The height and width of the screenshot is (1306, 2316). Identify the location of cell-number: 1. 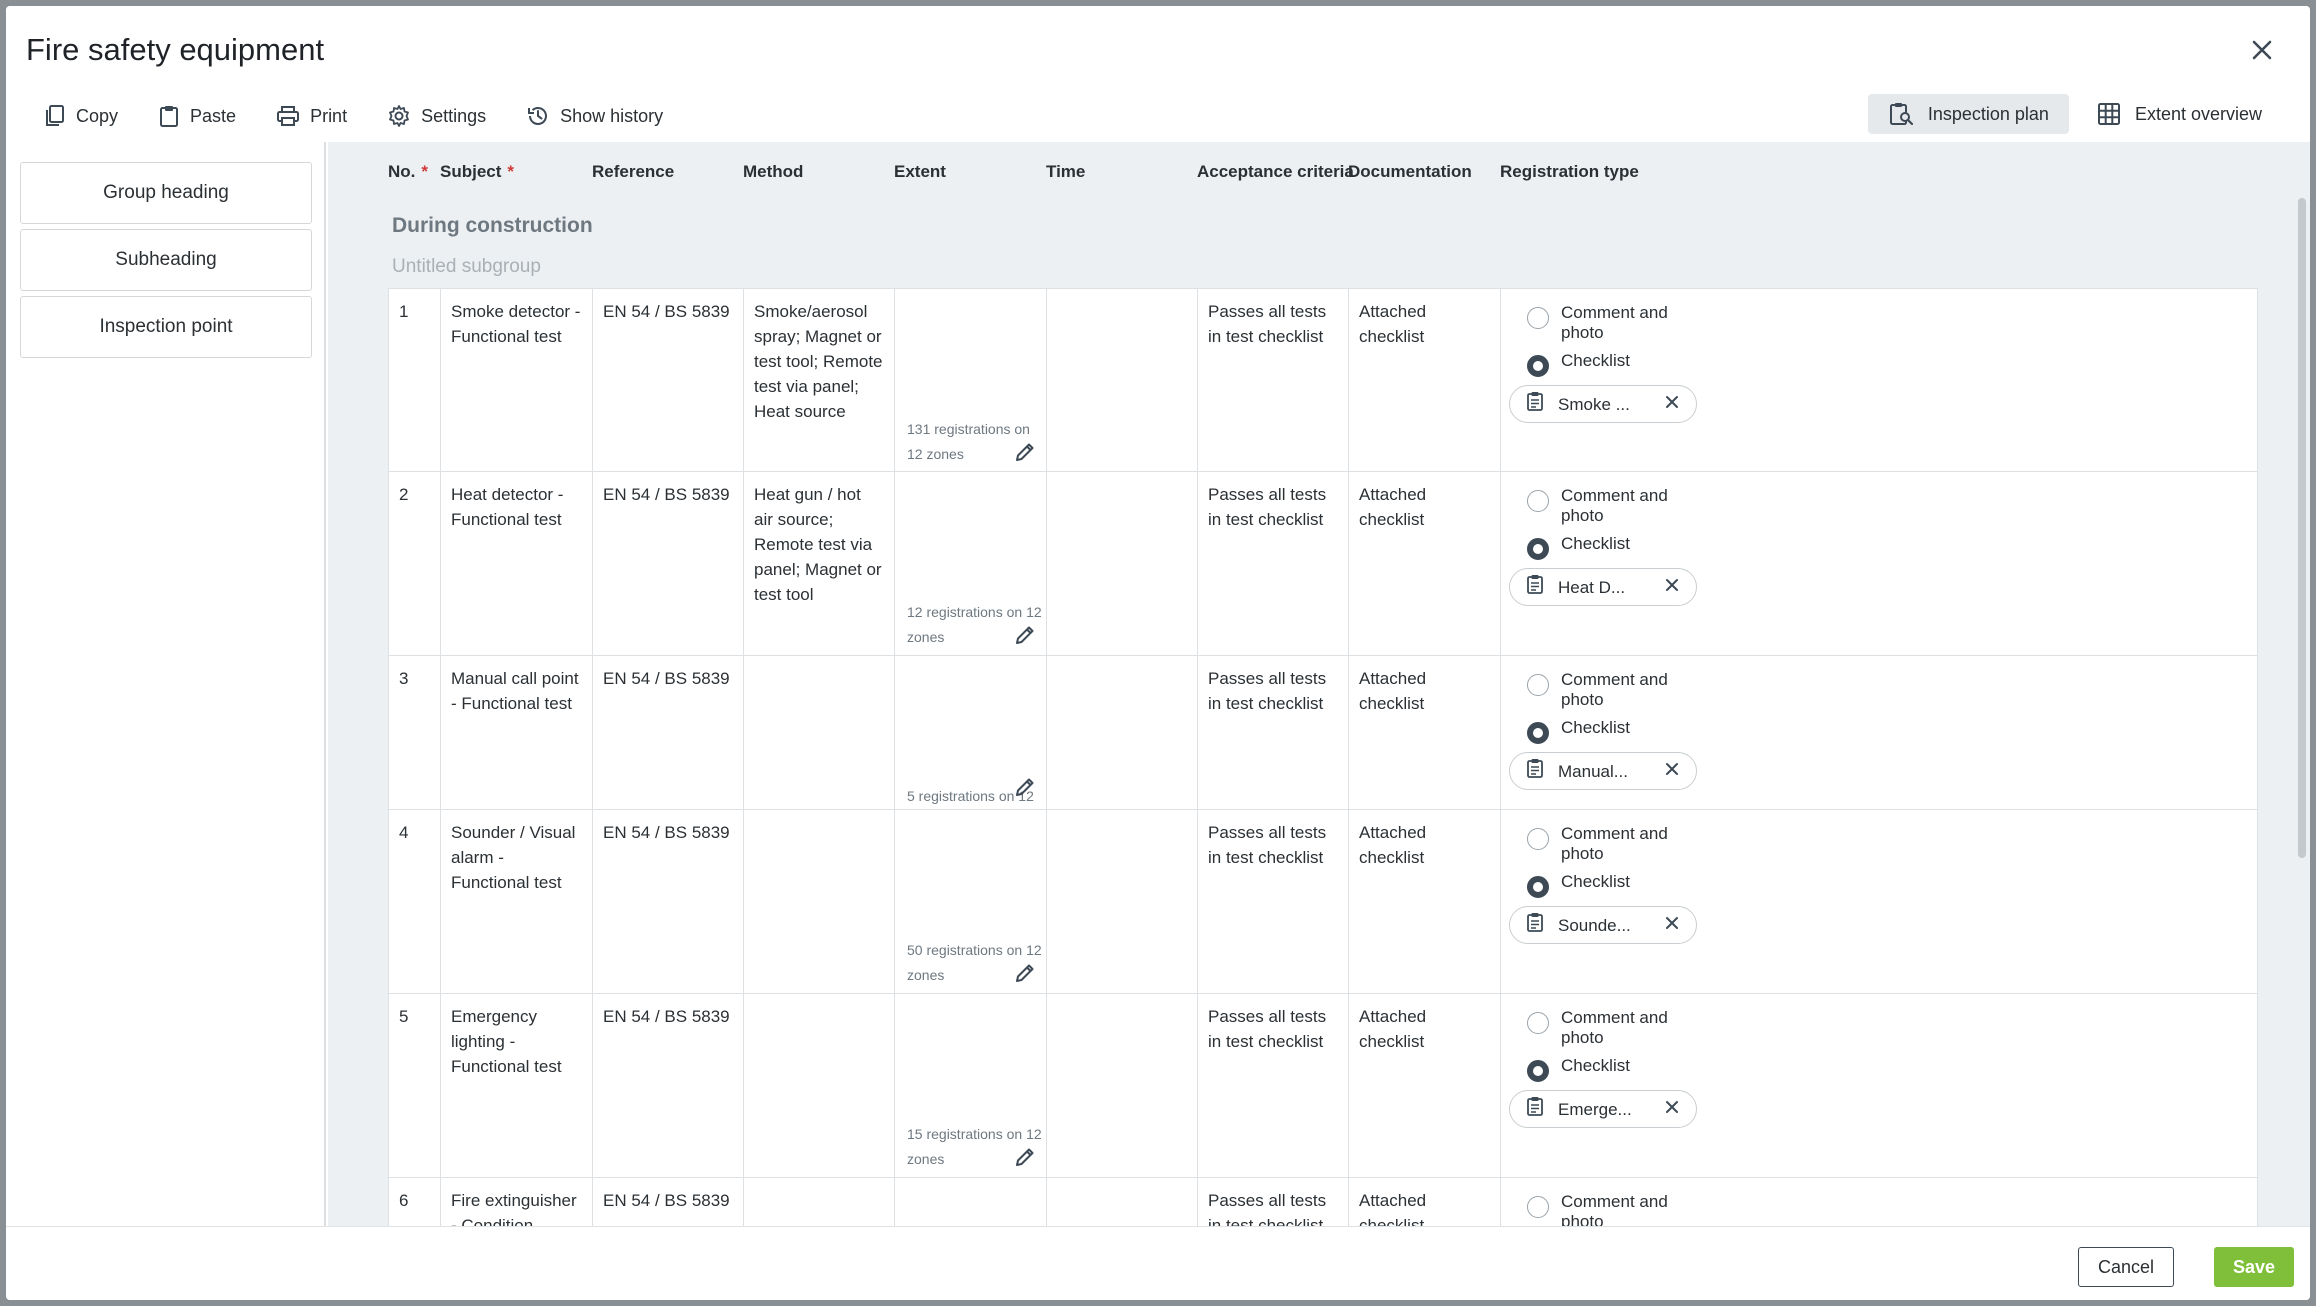
(415, 380).